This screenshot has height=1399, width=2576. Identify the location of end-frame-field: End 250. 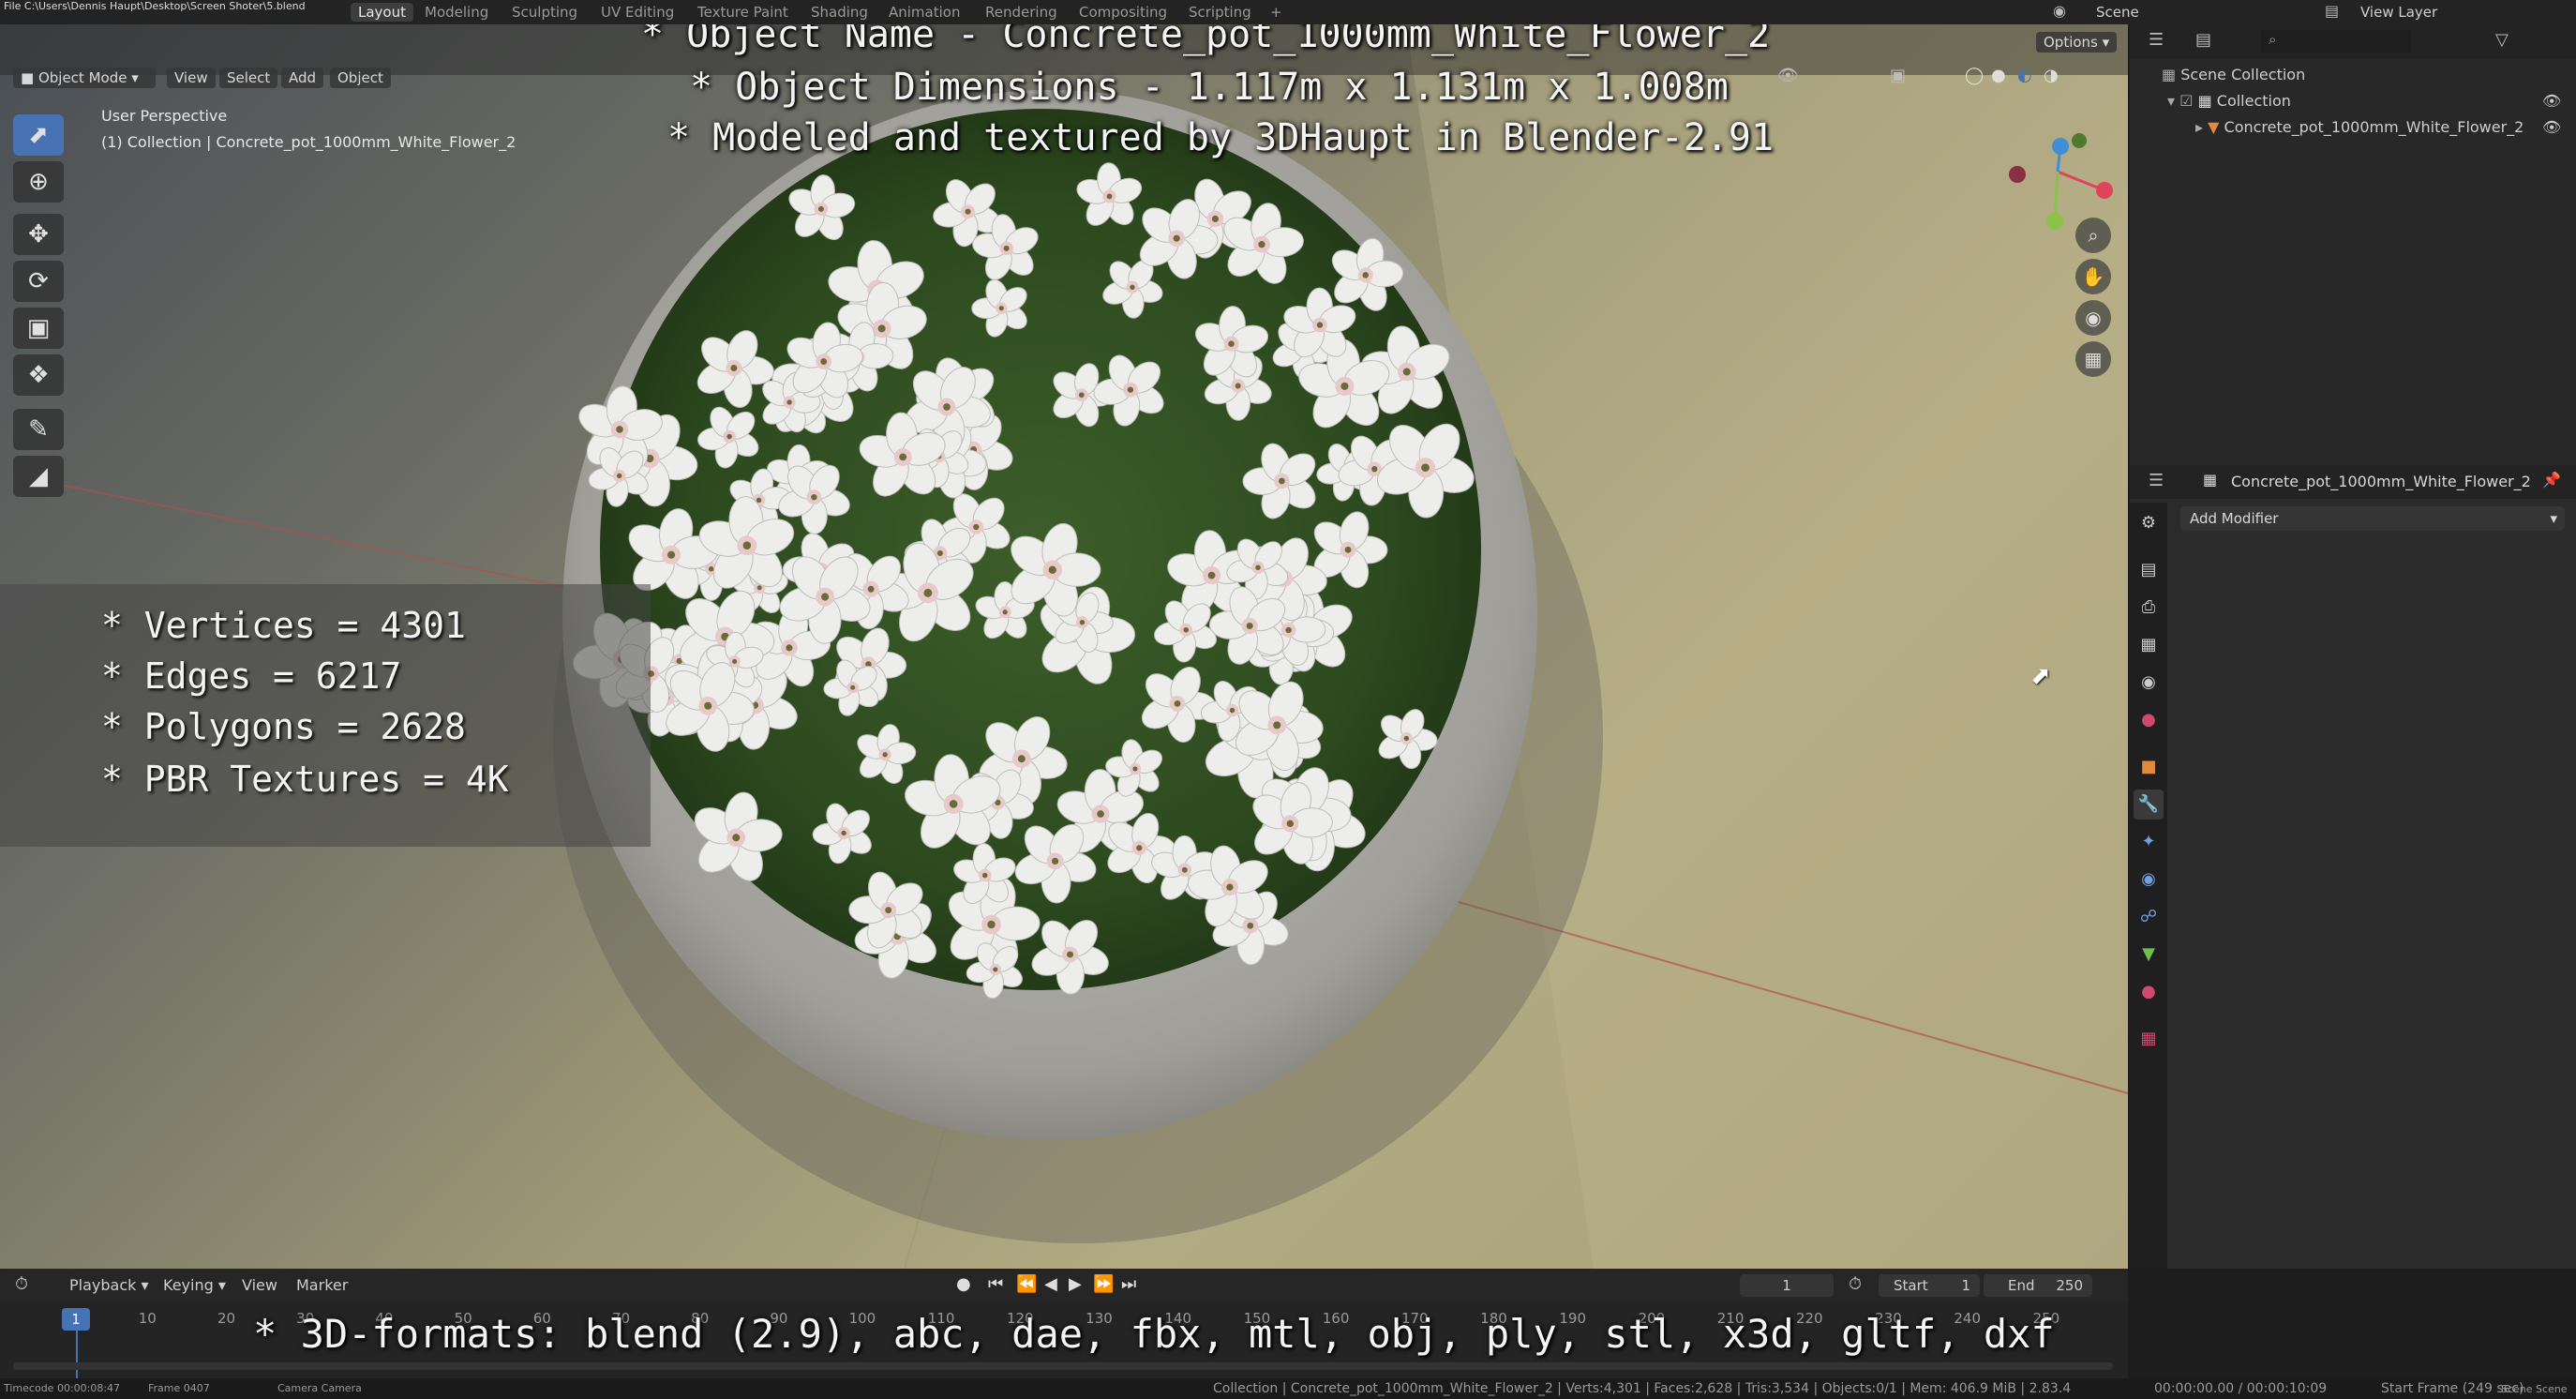
(2038, 1285).